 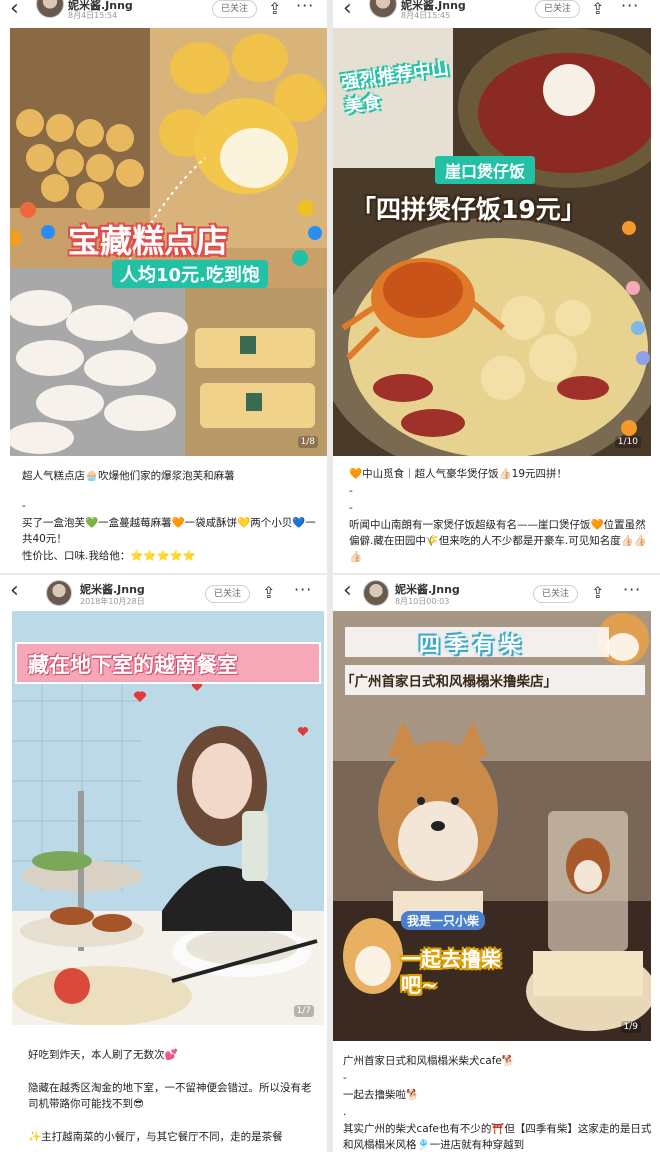 What do you see at coordinates (443, 920) in the screenshot?
I see `overlay-bubble: 我是一只小柴` at bounding box center [443, 920].